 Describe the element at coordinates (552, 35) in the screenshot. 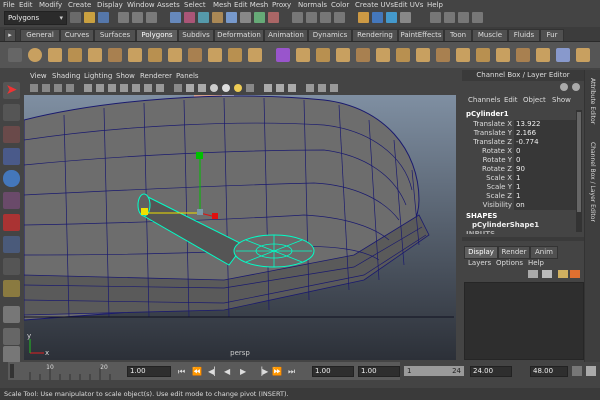

I see `tab-fur: Fur` at that location.